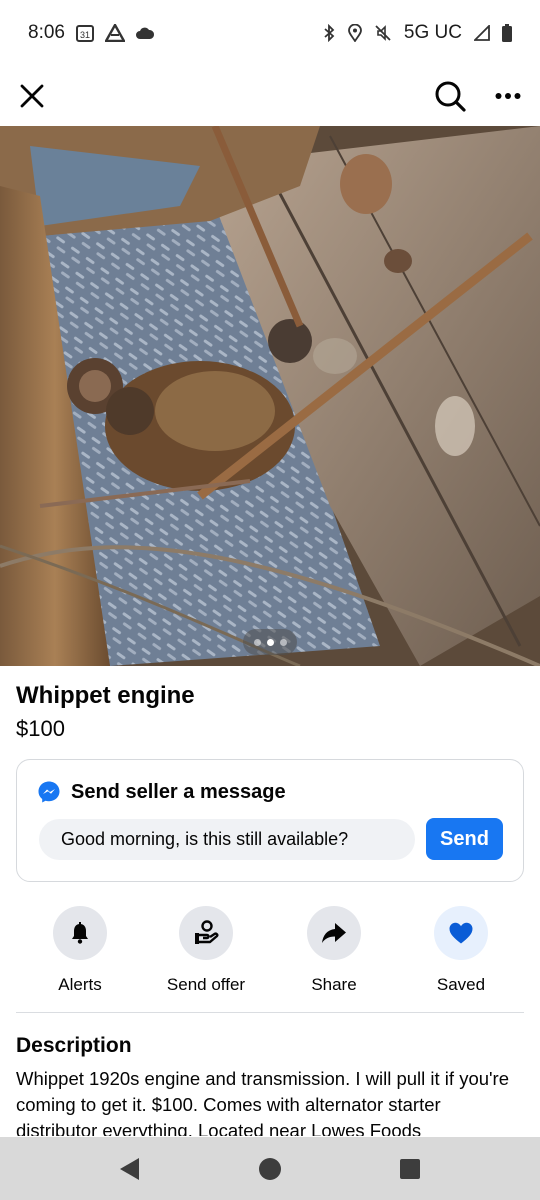 Image resolution: width=540 pixels, height=1200 pixels. I want to click on message-input: Good morning, is this still available?, so click(227, 839).